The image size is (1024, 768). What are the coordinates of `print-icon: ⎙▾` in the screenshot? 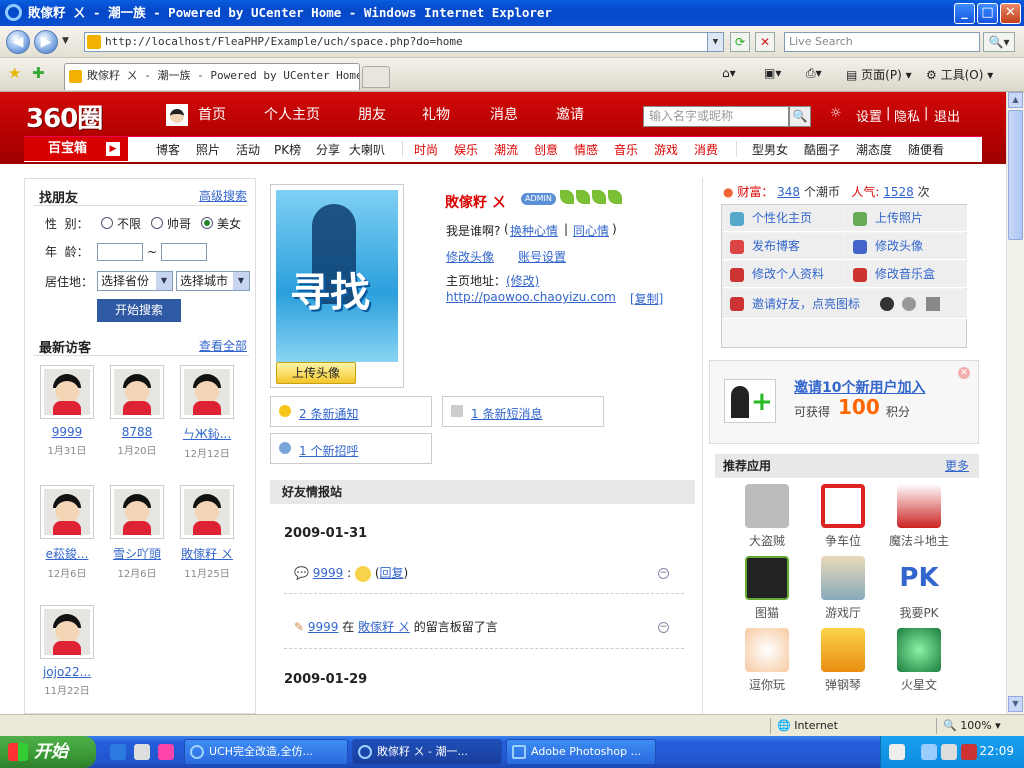 It's located at (814, 73).